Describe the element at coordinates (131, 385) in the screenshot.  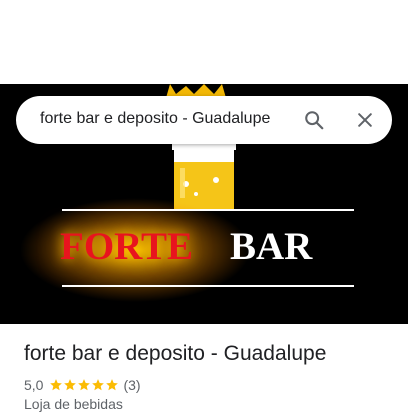
I see `review-count: (3)` at that location.